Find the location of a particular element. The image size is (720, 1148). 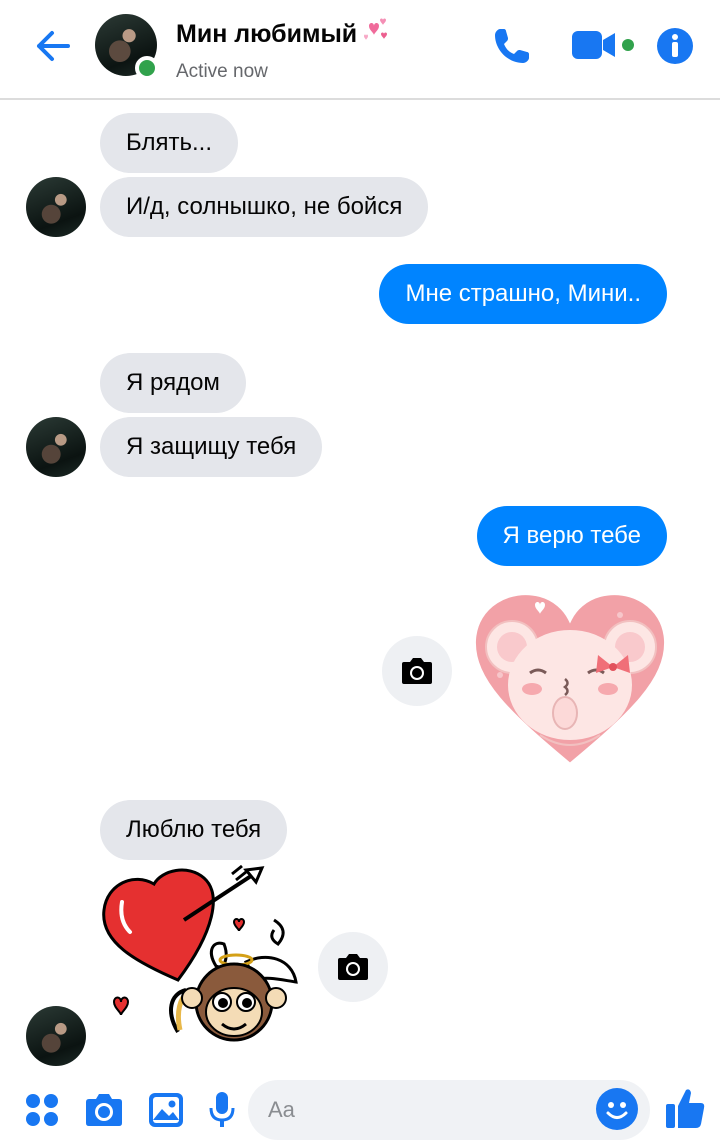

back-arrow-icon is located at coordinates (52, 46).